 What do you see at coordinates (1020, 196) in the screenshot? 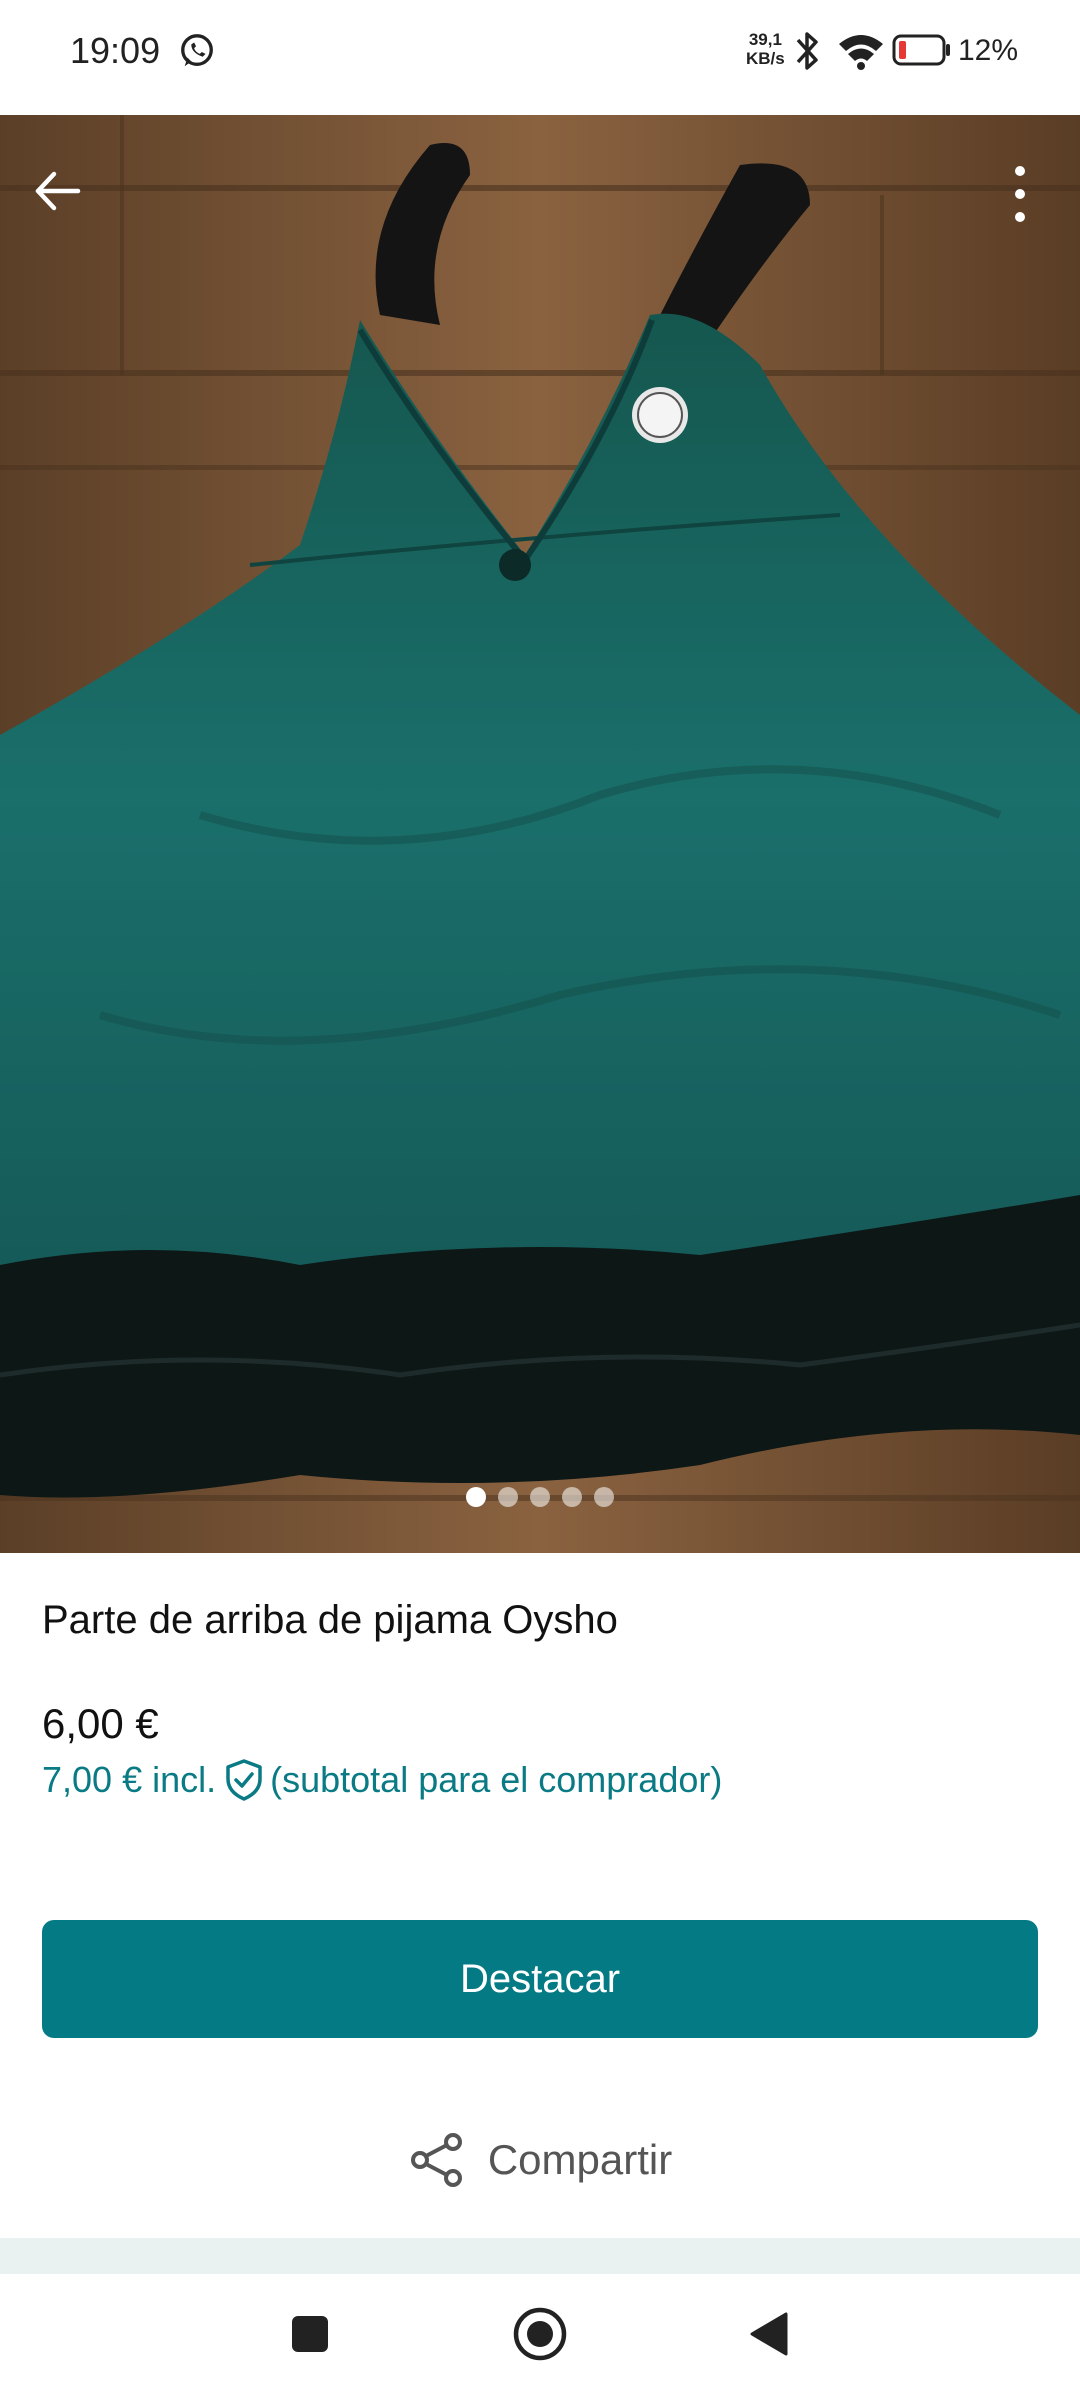
I see `more-options-icon` at bounding box center [1020, 196].